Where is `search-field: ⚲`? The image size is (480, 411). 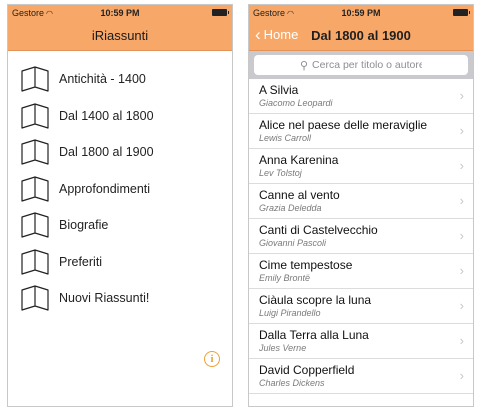 search-field: ⚲ is located at coordinates (361, 65).